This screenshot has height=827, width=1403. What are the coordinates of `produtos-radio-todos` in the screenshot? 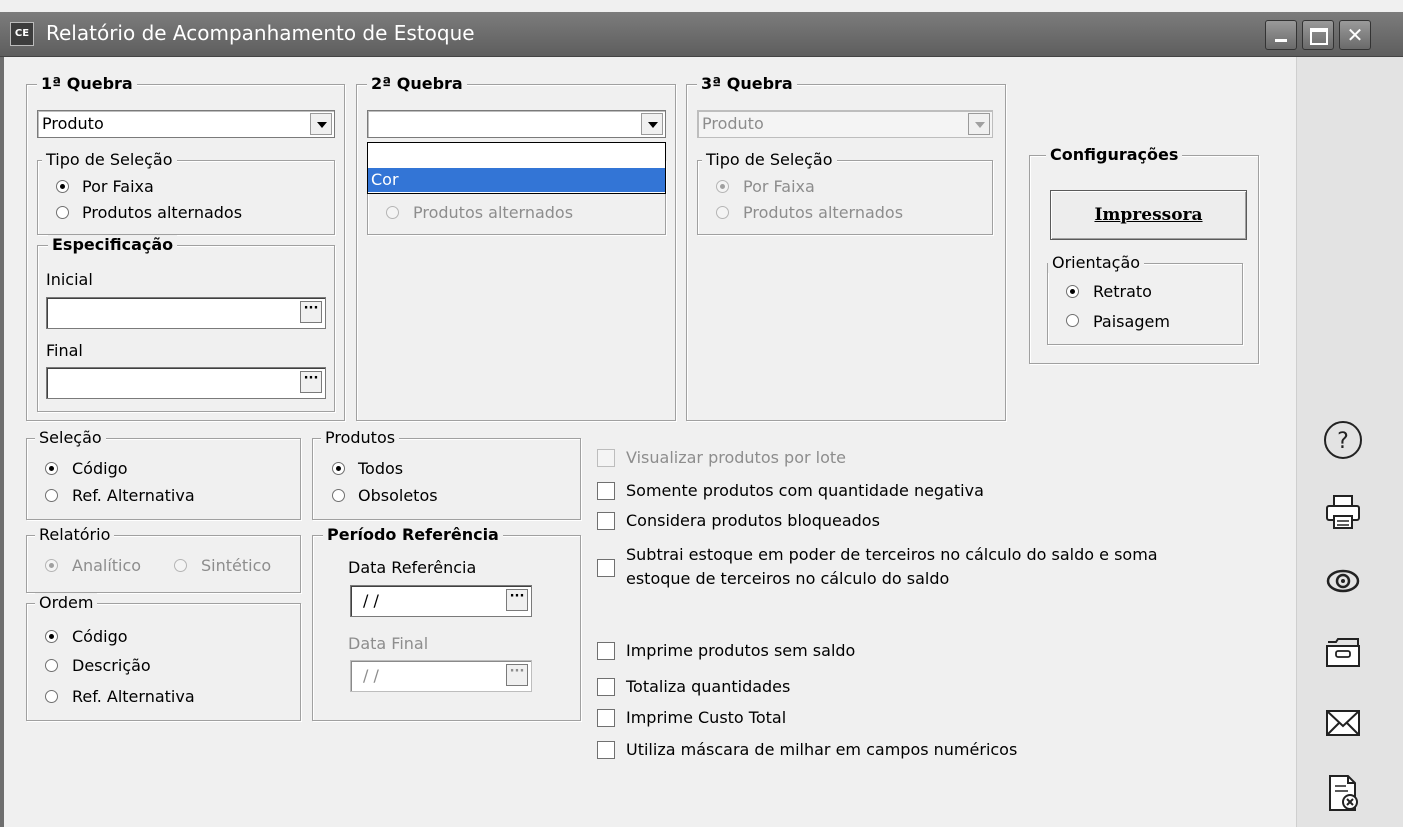 It's located at (338, 468).